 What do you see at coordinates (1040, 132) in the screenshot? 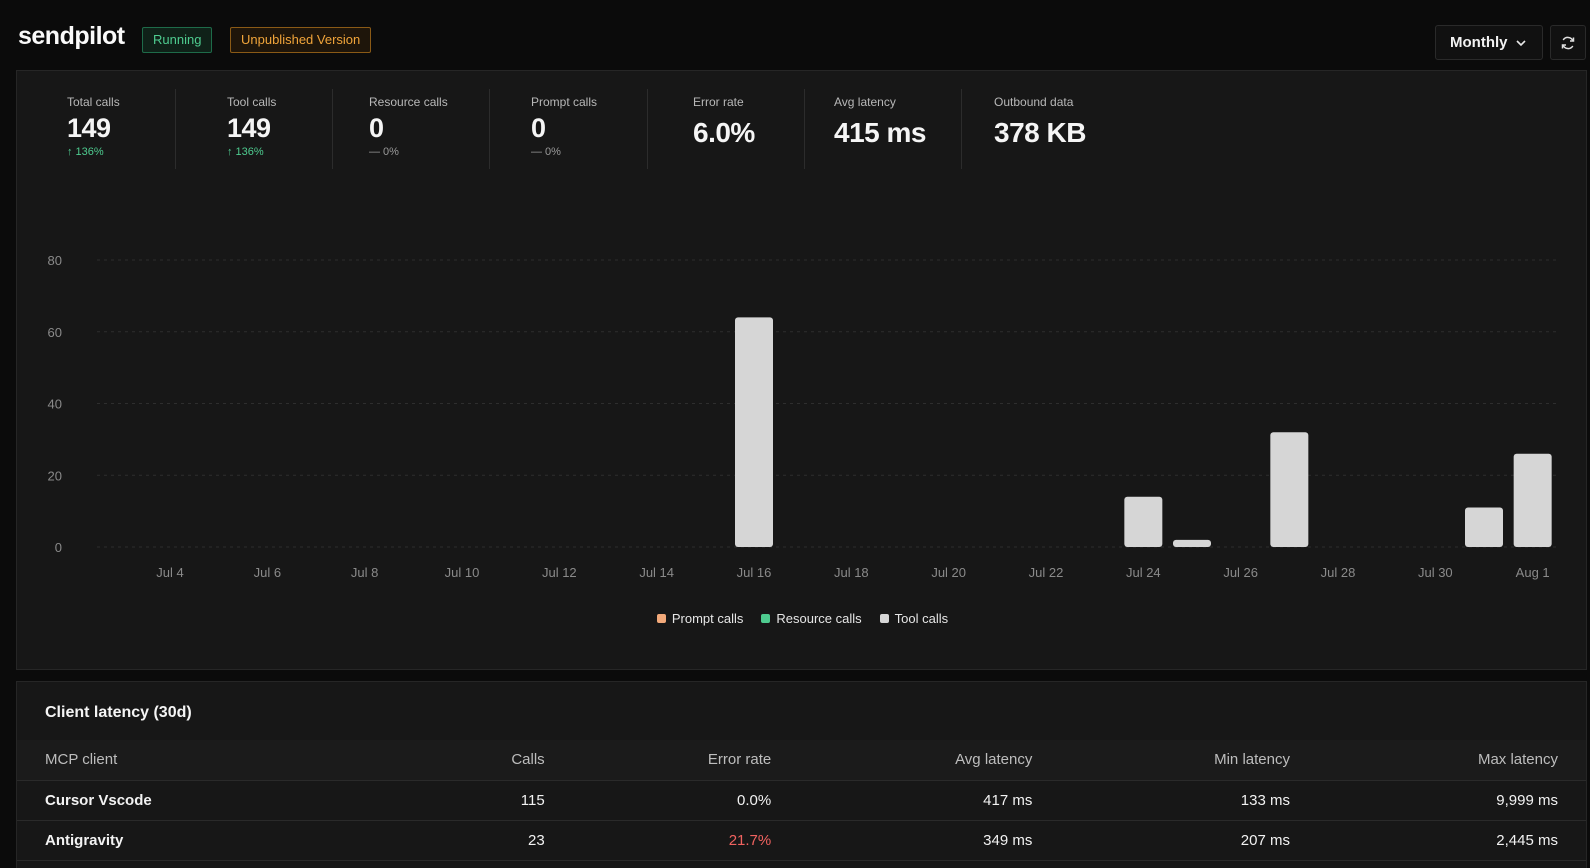
I see `stat-value: 378 KB` at bounding box center [1040, 132].